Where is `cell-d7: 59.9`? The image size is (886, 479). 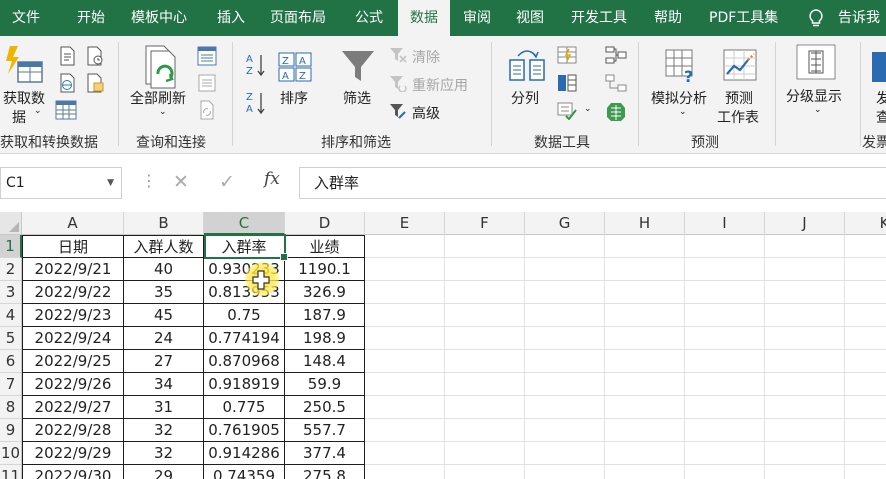 cell-d7: 59.9 is located at coordinates (325, 384).